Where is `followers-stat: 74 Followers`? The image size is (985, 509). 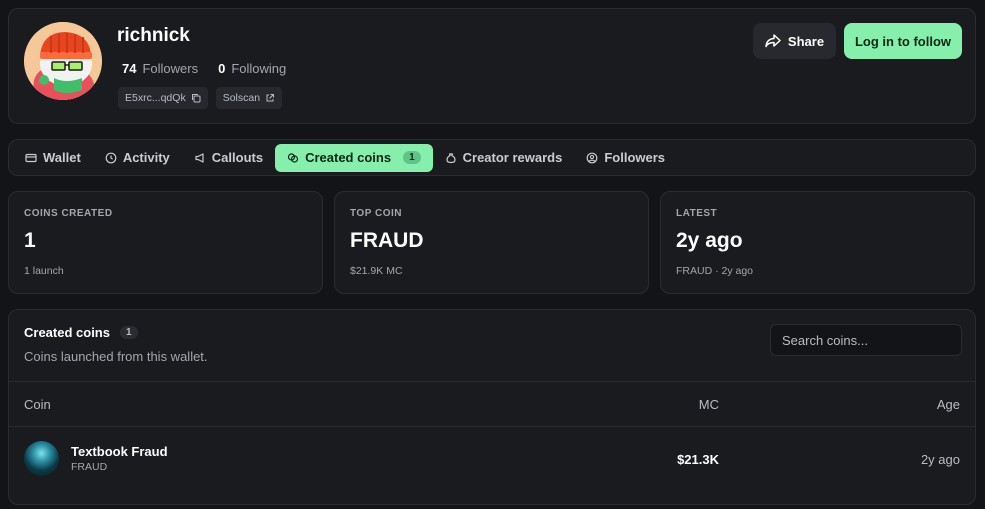
followers-stat: 74 Followers is located at coordinates (160, 68).